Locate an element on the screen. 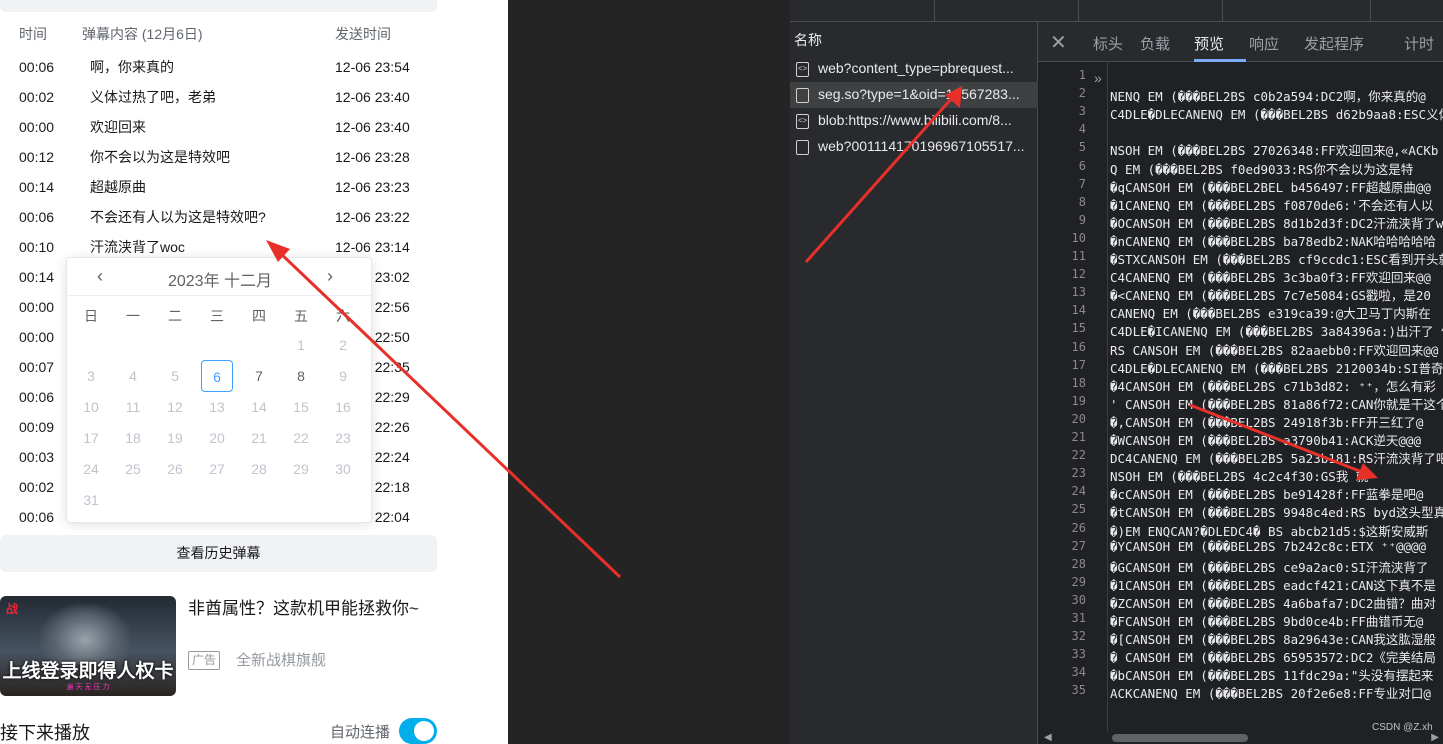 This screenshot has width=1443, height=744. danmaku-row: 00:12 你不会以为这是特效吧 12-06 23:28 is located at coordinates (218, 157).